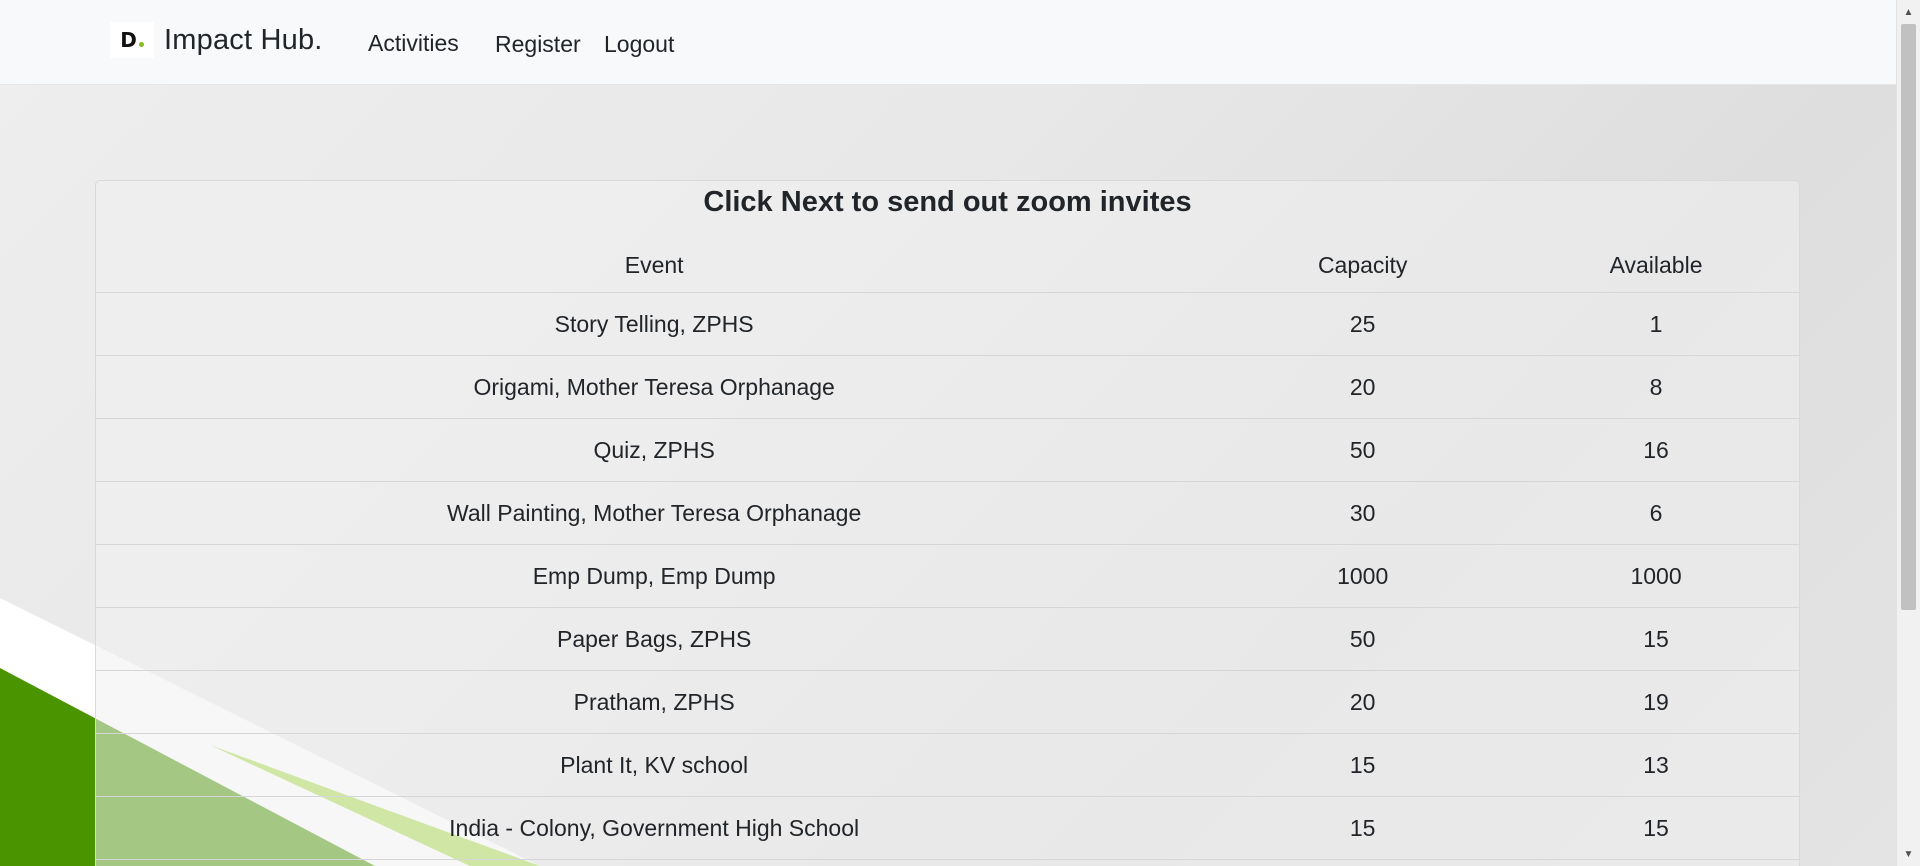  I want to click on vertical-scrollbar: ▲ ▼, so click(1908, 433).